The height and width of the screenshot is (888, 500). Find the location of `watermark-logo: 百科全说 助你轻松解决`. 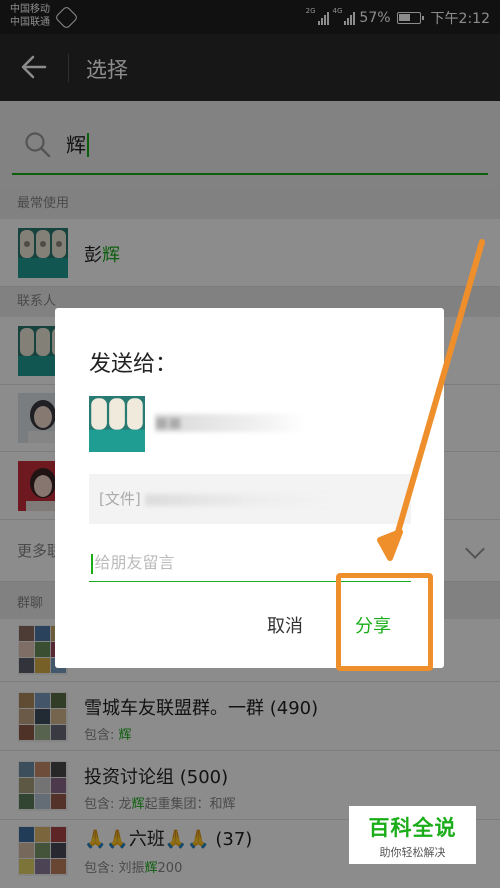

watermark-logo: 百科全说 助你轻松解决 is located at coordinates (412, 835).